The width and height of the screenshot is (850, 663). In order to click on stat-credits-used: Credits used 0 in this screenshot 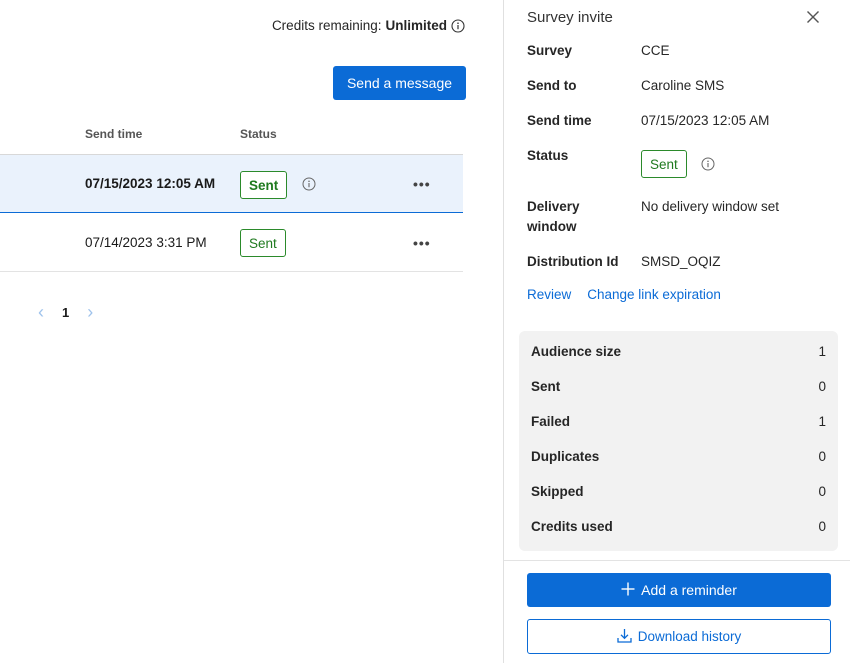, I will do `click(678, 529)`.